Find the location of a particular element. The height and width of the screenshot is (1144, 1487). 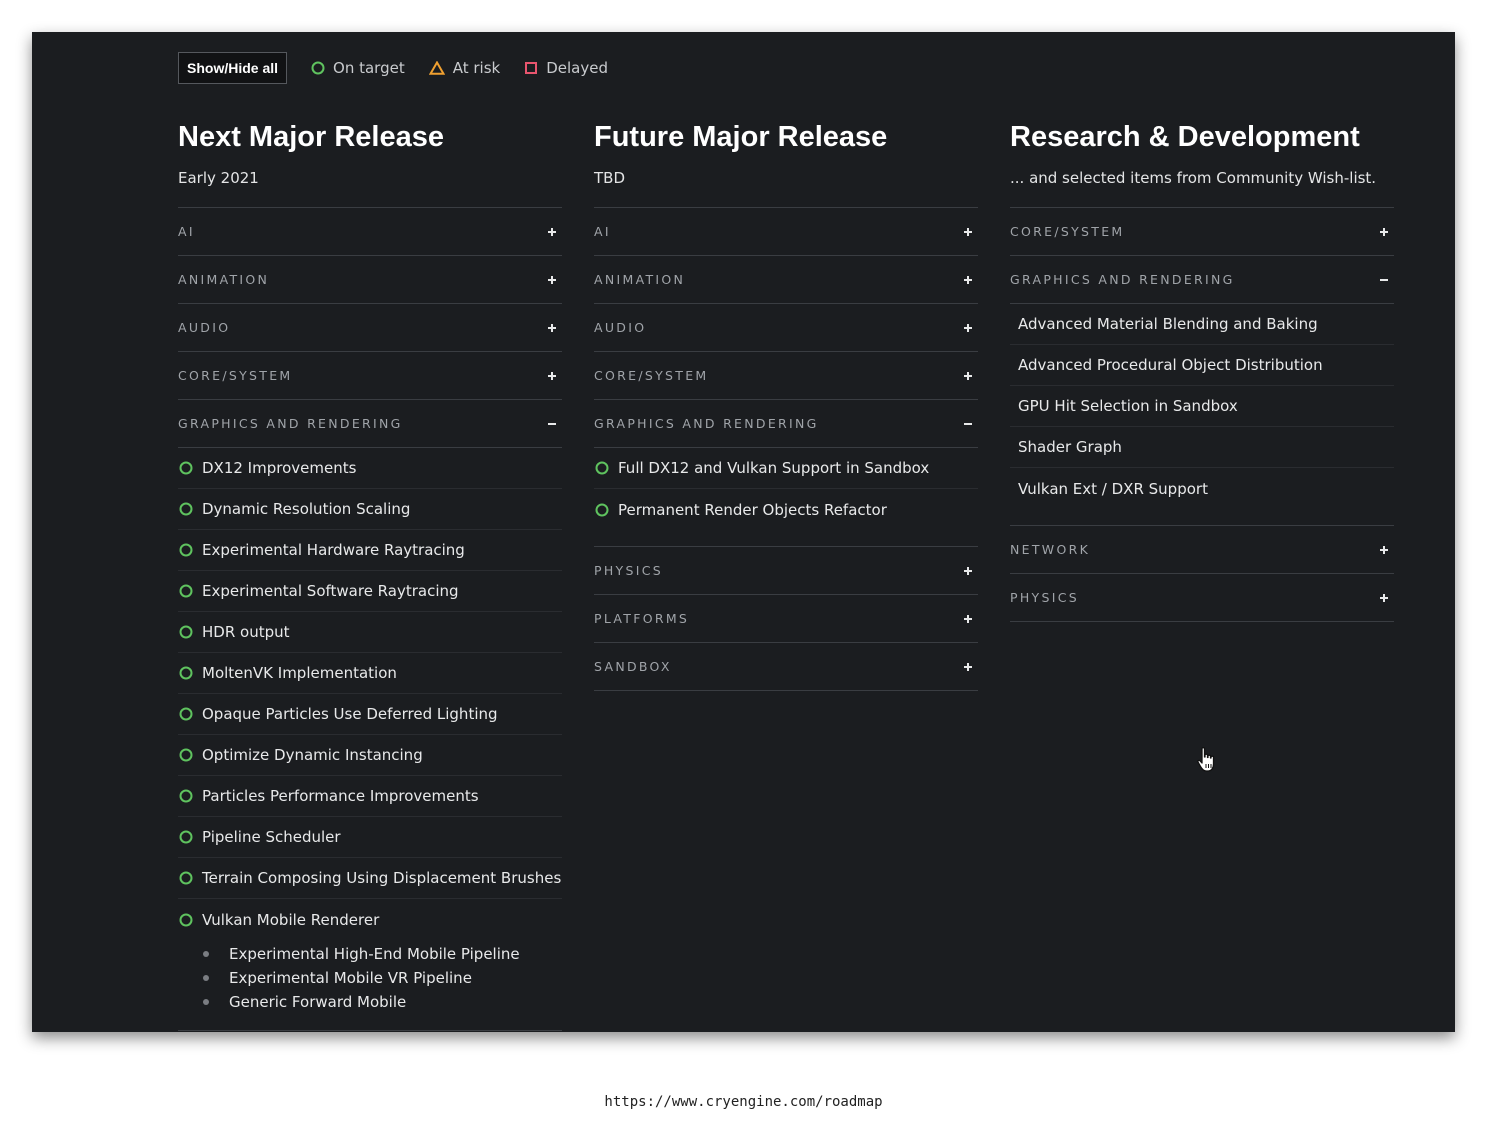

column-title: Future Major Release is located at coordinates (741, 137).